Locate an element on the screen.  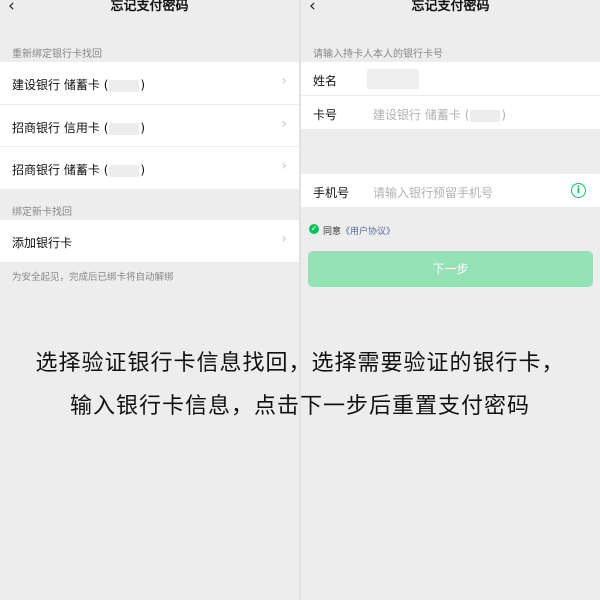
section-label-new-card: 绑定新卡找回 is located at coordinates (42, 212).